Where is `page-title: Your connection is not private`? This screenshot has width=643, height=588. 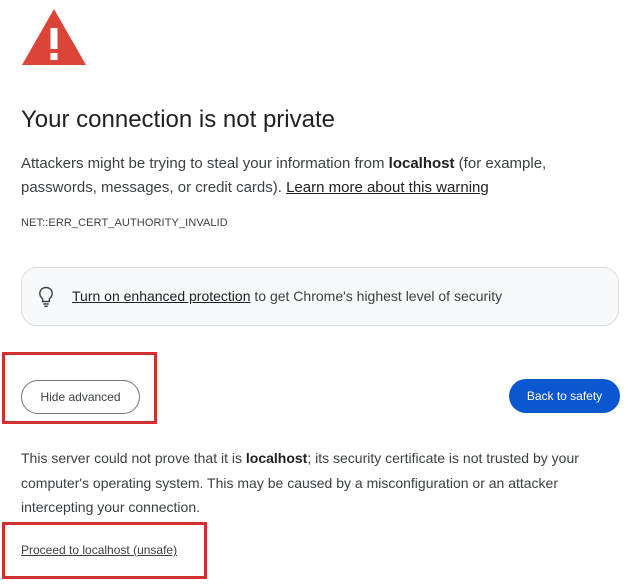
page-title: Your connection is not private is located at coordinates (178, 119).